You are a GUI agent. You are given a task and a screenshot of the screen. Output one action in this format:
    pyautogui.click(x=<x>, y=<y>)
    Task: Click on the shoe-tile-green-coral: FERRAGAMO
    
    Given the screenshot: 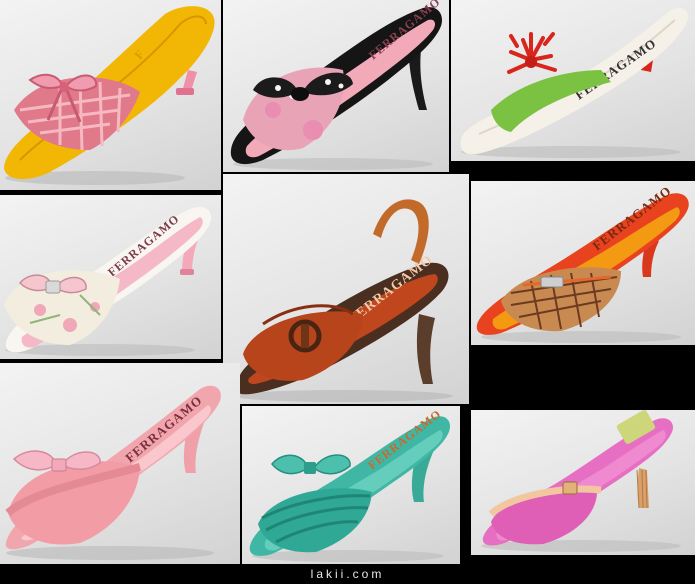 What is the action you would take?
    pyautogui.click(x=573, y=80)
    